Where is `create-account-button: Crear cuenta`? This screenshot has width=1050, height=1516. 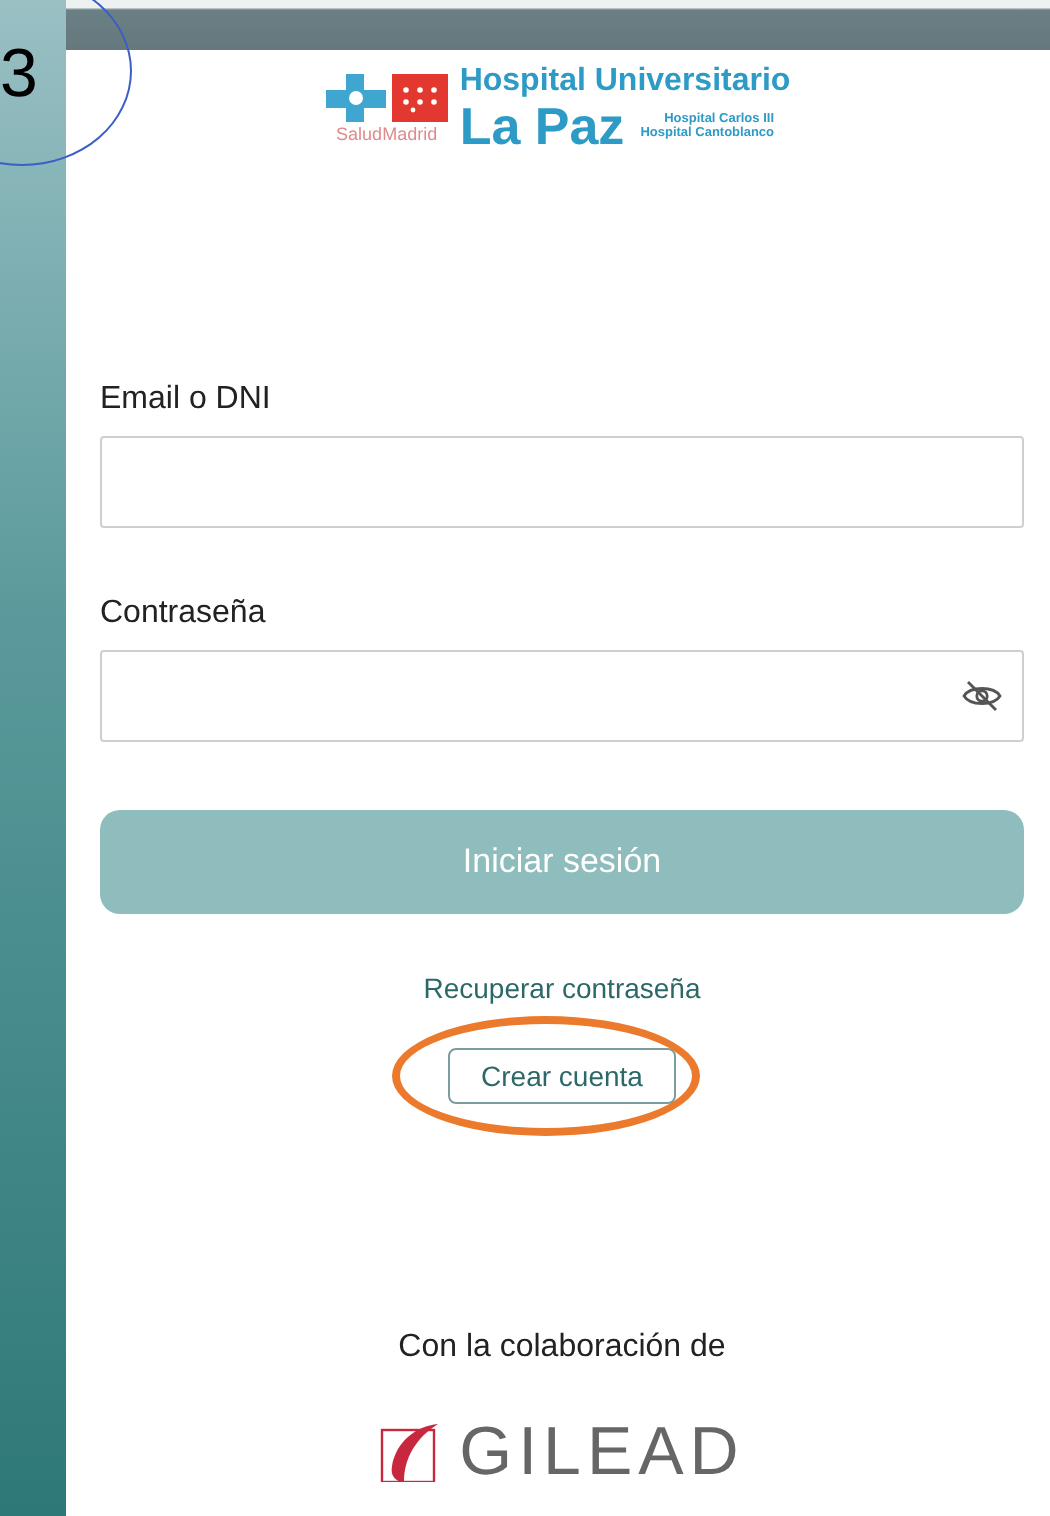
create-account-button: Crear cuenta is located at coordinates (562, 1076).